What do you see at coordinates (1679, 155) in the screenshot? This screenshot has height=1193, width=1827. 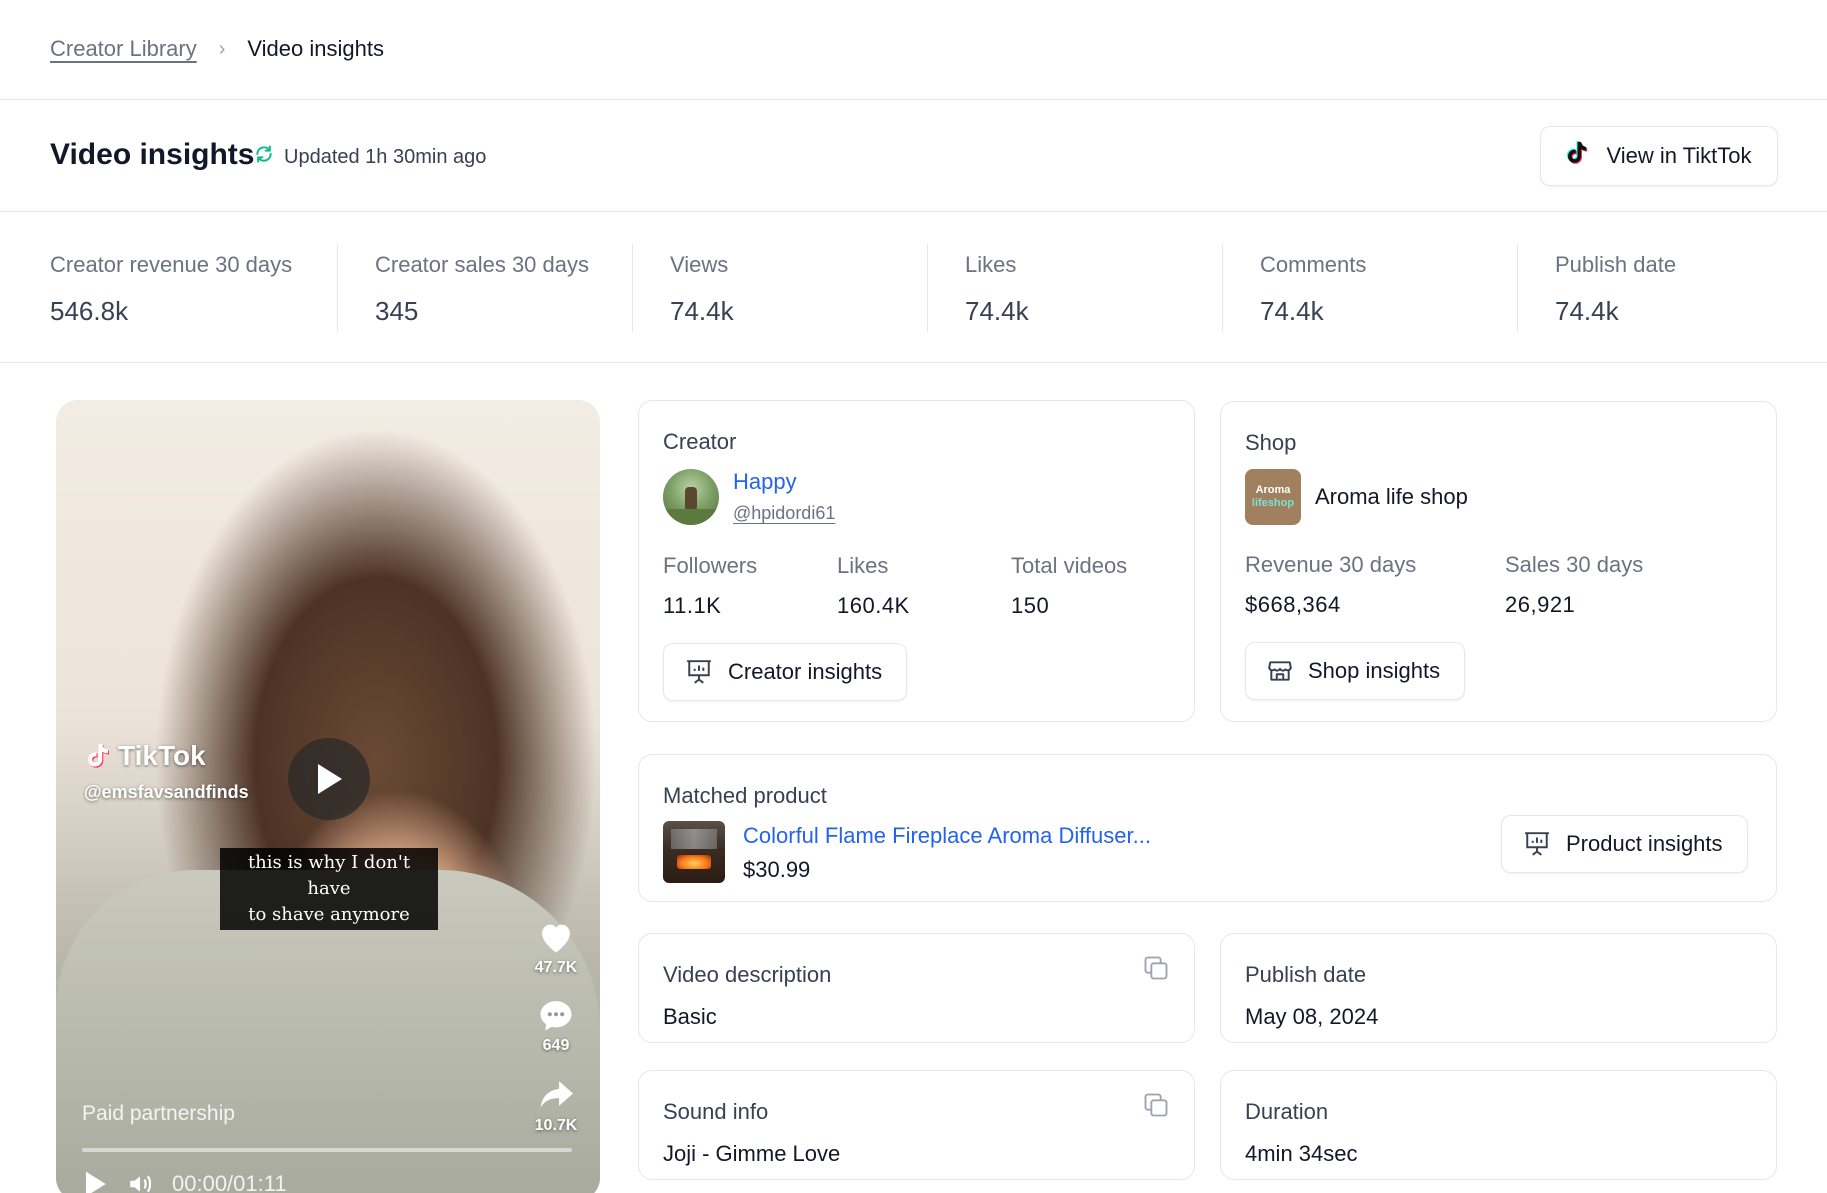 I see `view-in-tiktok-label: View in TiktTok` at bounding box center [1679, 155].